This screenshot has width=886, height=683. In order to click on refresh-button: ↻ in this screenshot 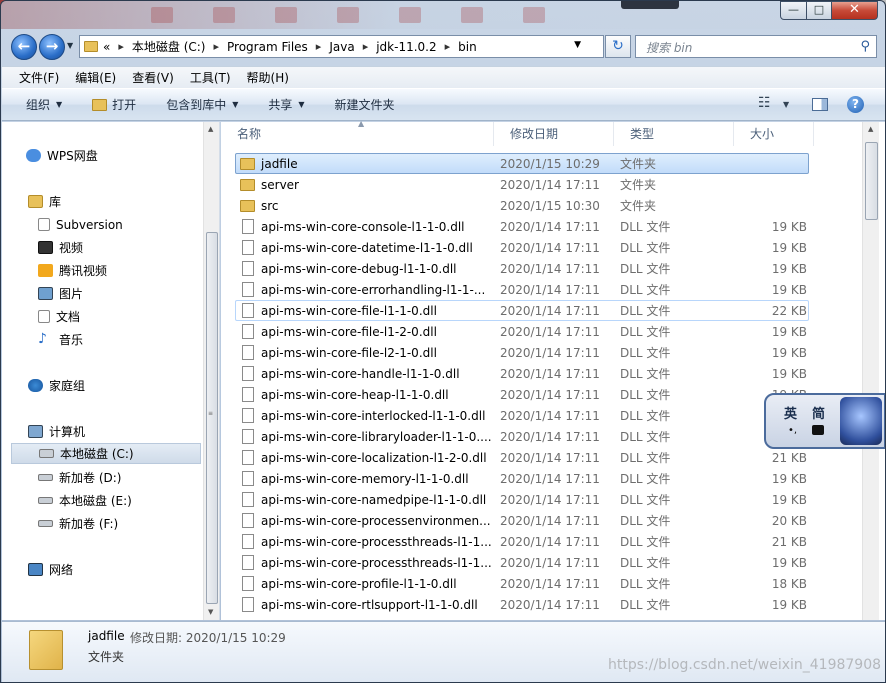, I will do `click(618, 46)`.